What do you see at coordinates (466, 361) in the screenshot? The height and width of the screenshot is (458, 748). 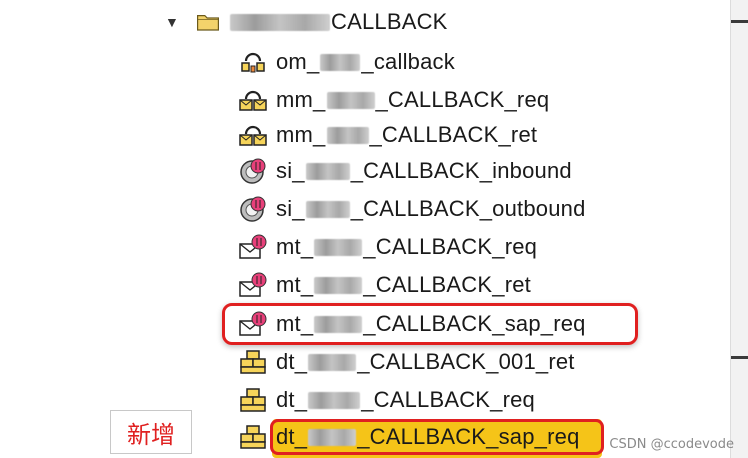 I see `item-suffix: _CALLBACK_001_ret` at bounding box center [466, 361].